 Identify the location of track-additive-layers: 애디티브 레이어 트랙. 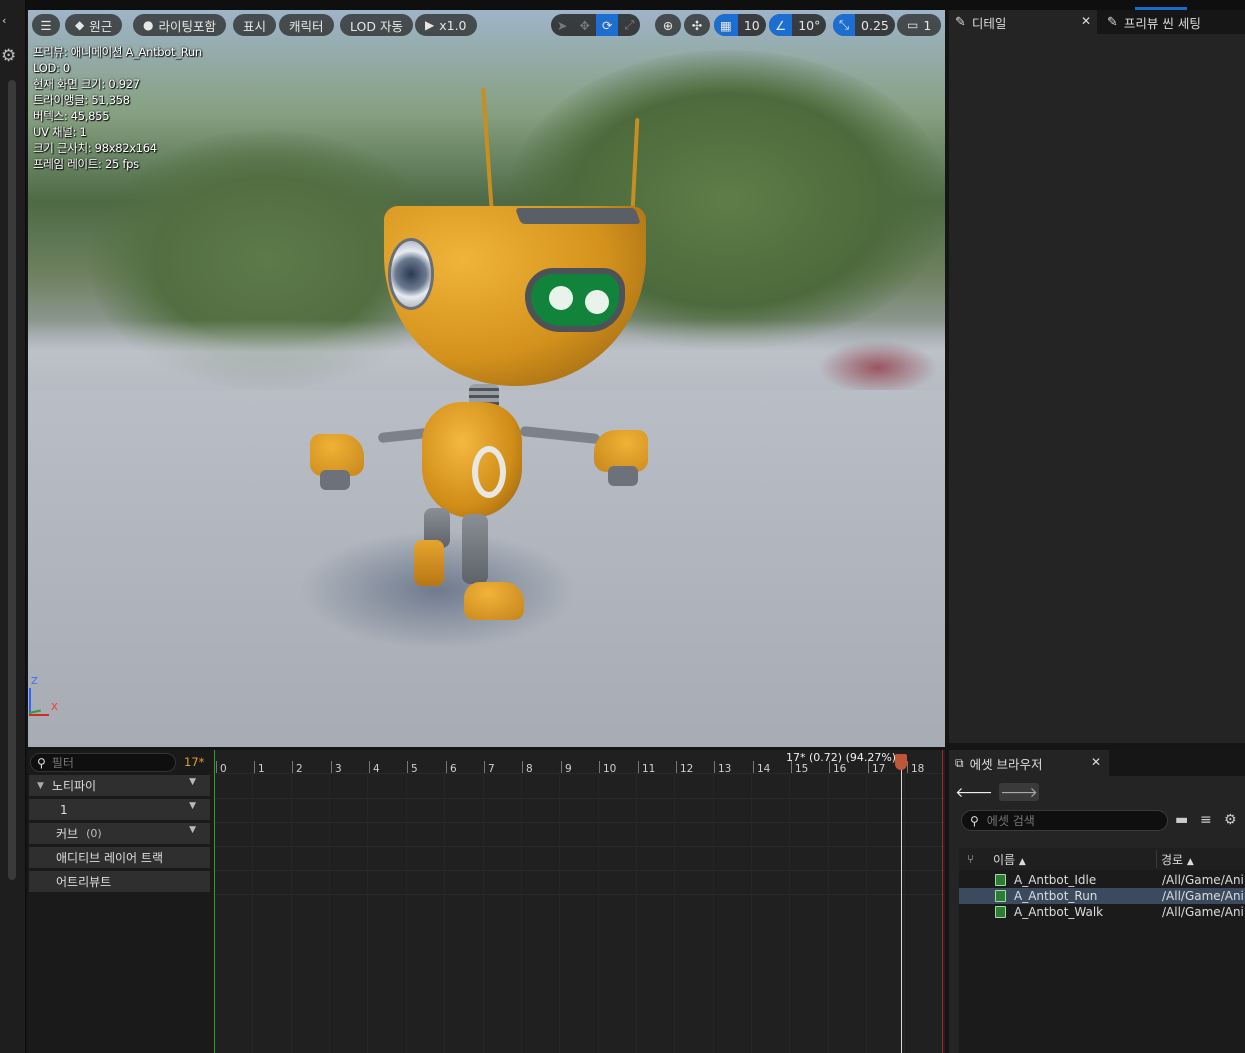
(119, 857).